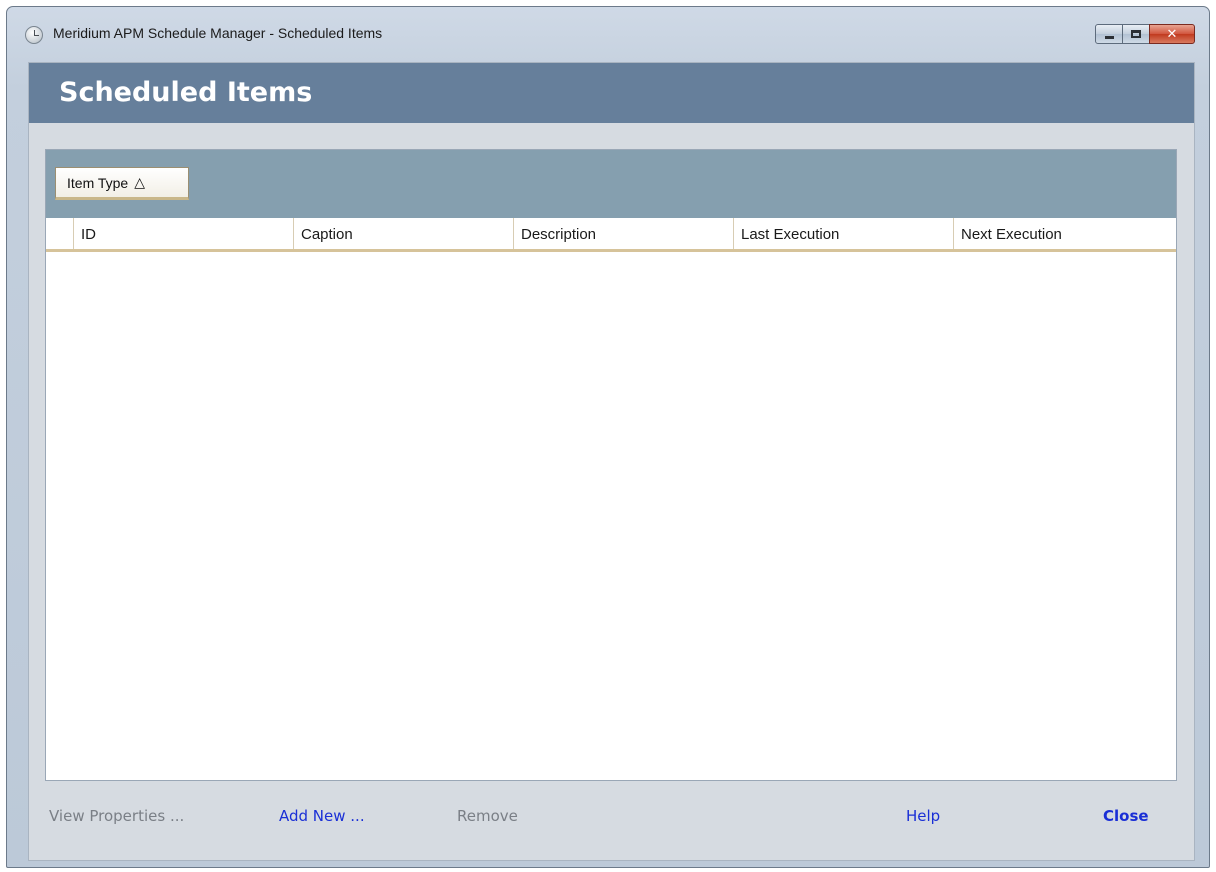 The image size is (1216, 872). I want to click on maximize-icon, so click(1136, 34).